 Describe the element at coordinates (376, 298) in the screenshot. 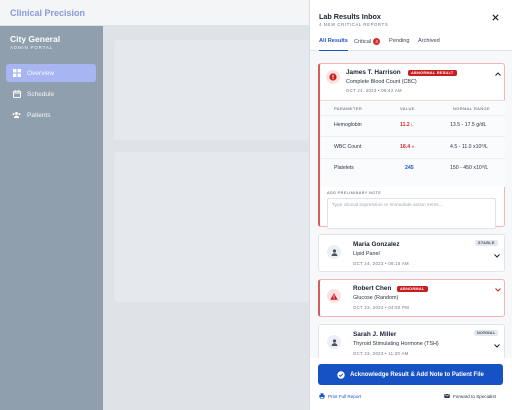

I see `test-name: Glucose (Random)` at that location.